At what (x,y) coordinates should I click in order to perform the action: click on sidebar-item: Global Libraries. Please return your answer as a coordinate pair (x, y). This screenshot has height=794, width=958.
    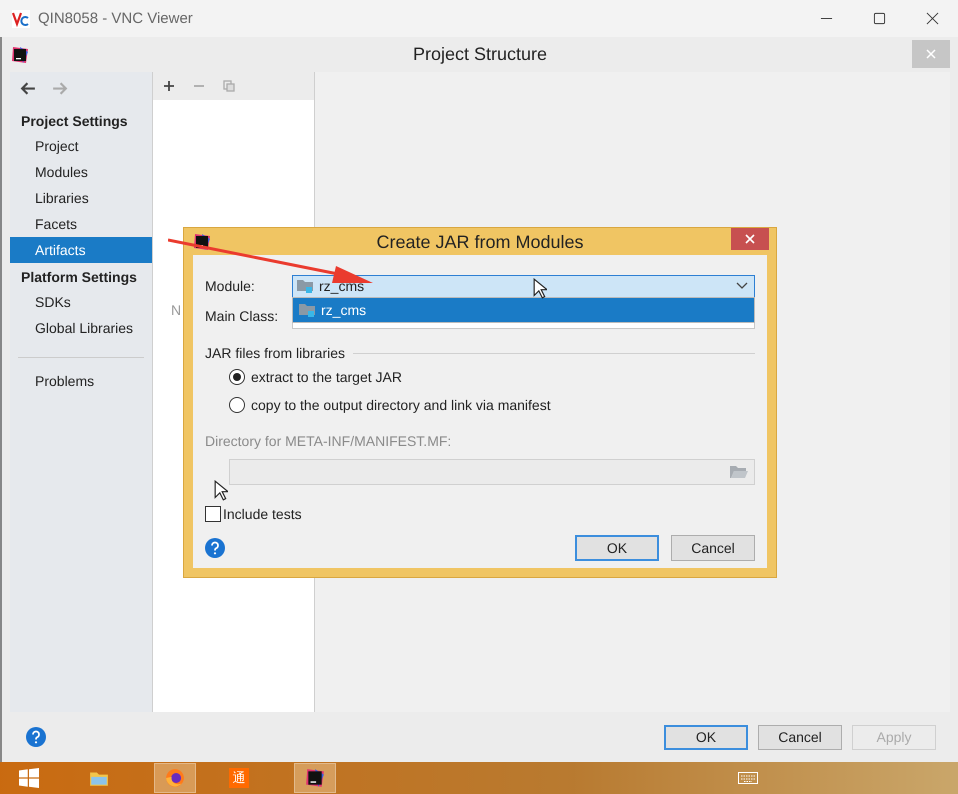
    Looking at the image, I should click on (81, 328).